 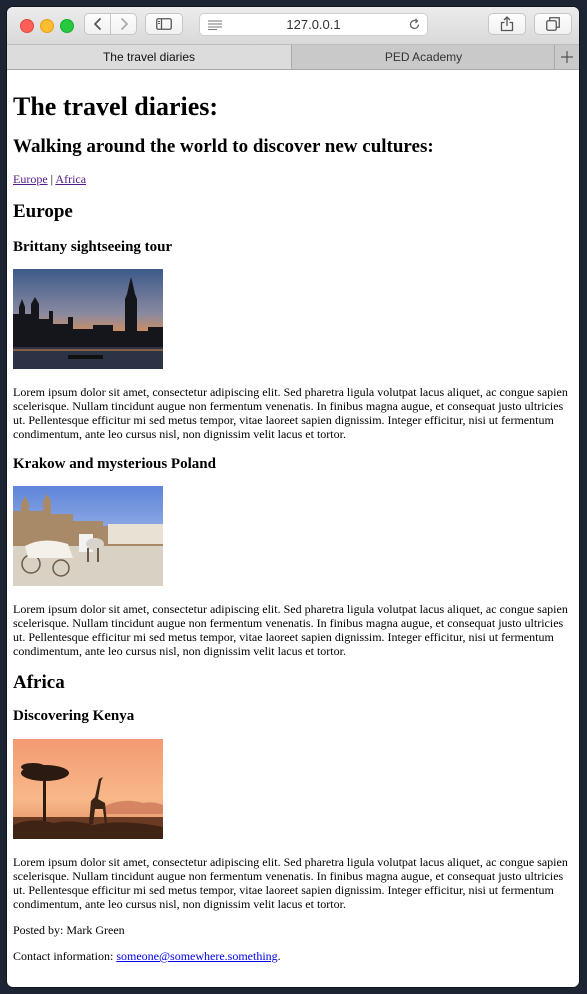 I want to click on contact-label: Contact information:, so click(x=63, y=956).